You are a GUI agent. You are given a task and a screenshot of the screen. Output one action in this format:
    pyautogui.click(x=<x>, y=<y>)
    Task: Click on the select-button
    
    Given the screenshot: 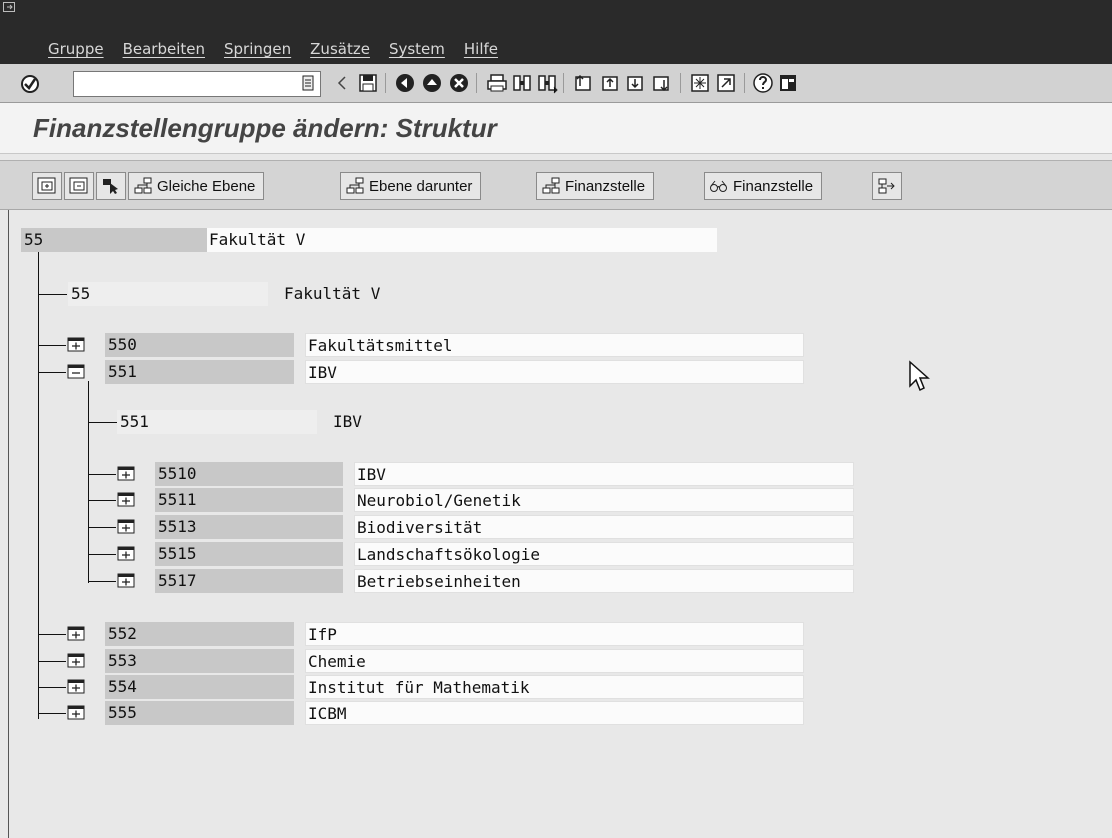 What is the action you would take?
    pyautogui.click(x=111, y=186)
    